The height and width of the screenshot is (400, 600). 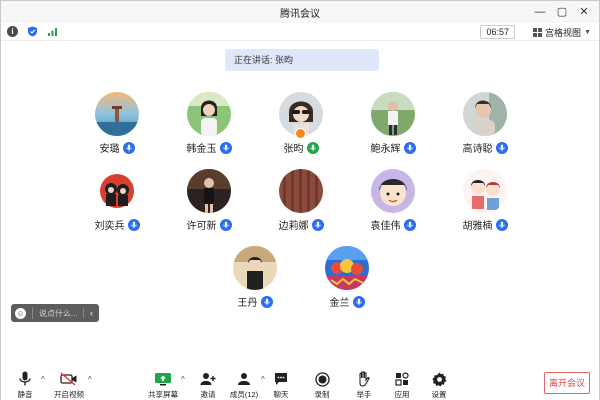 What do you see at coordinates (109, 149) in the screenshot?
I see `participant-name: 安璐` at bounding box center [109, 149].